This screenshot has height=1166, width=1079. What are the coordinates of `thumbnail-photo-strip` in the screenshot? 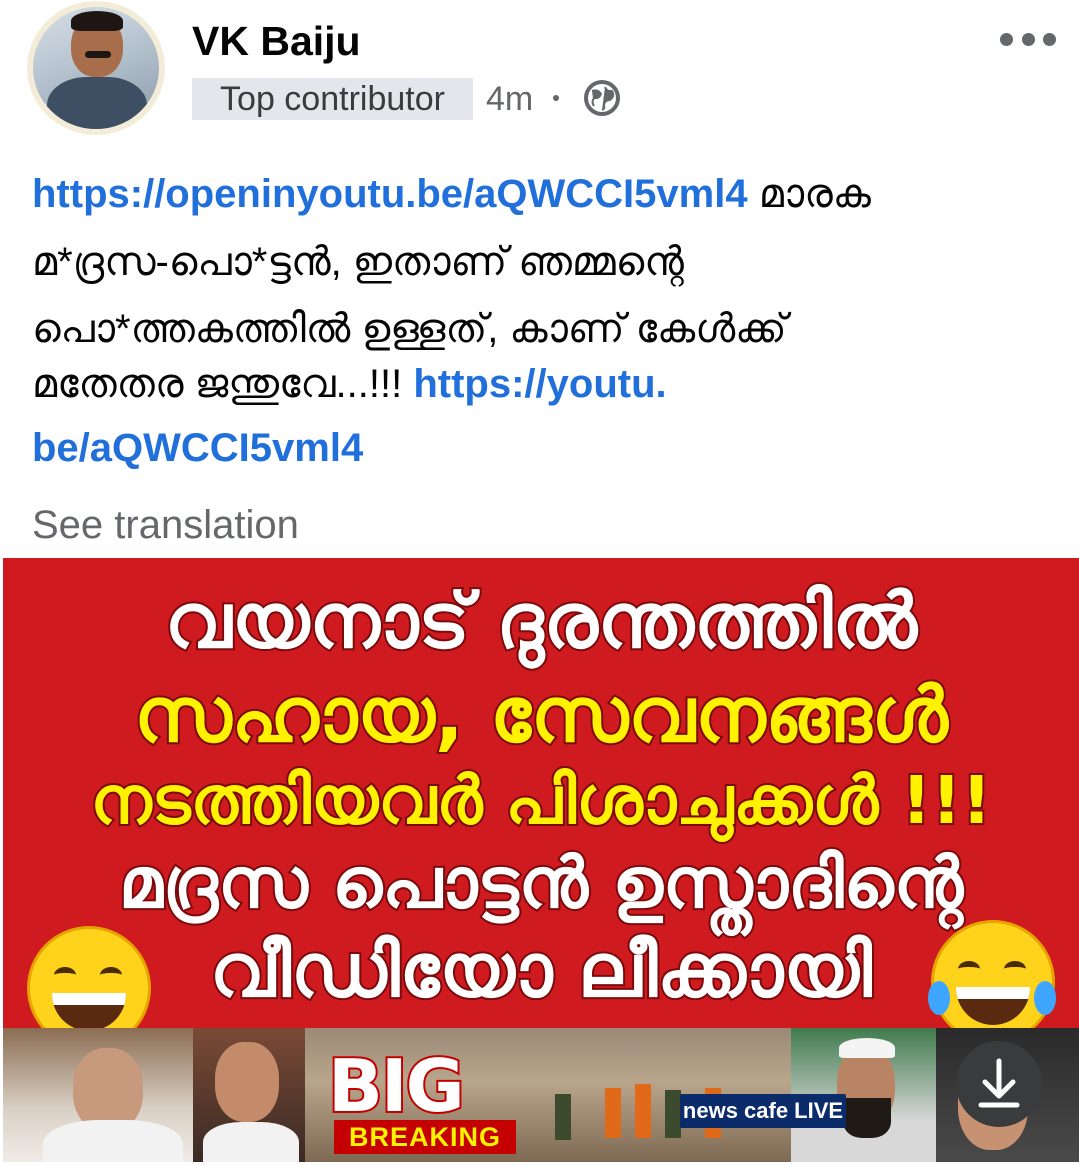 It's located at (541, 1095).